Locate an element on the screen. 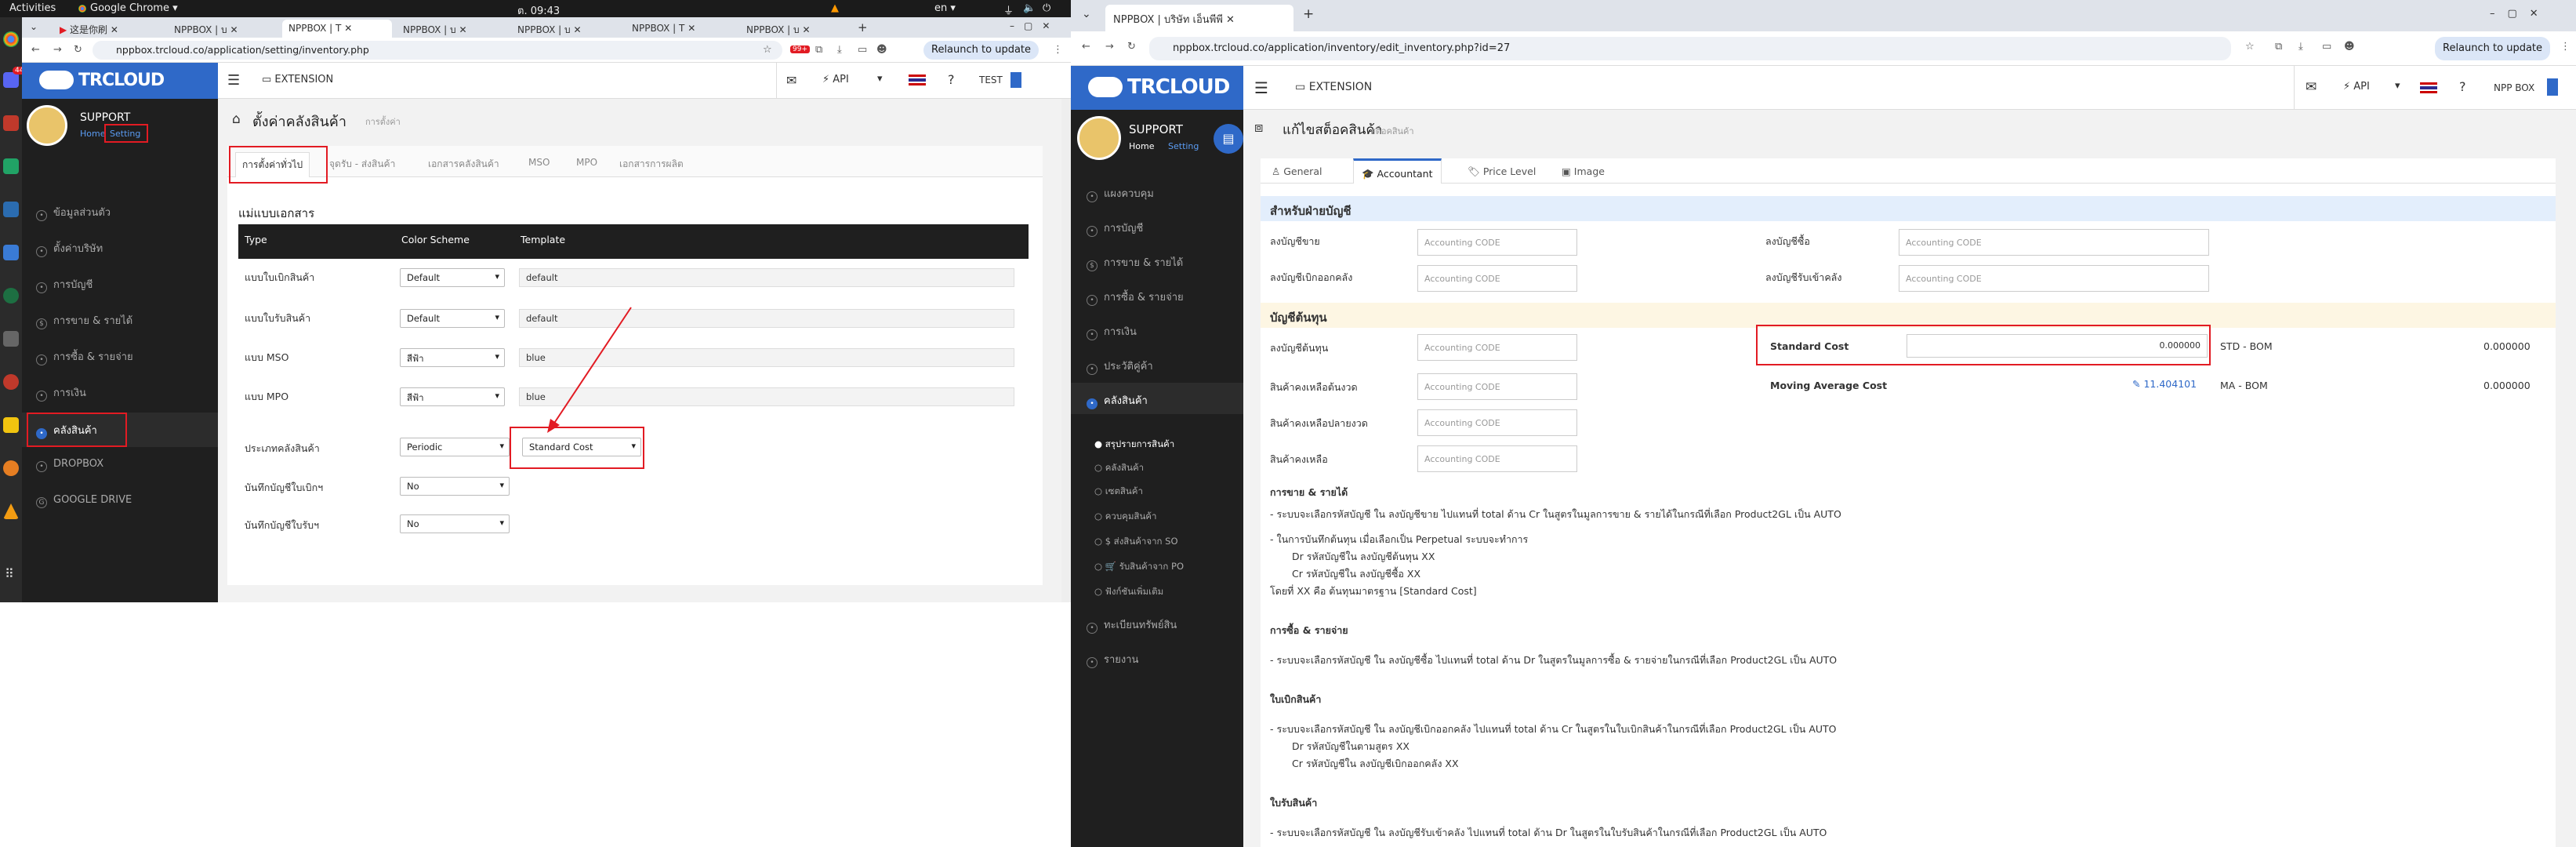 The height and width of the screenshot is (847, 2576). submenu-summary: ● สรุปรายการสินค้า is located at coordinates (1134, 445).